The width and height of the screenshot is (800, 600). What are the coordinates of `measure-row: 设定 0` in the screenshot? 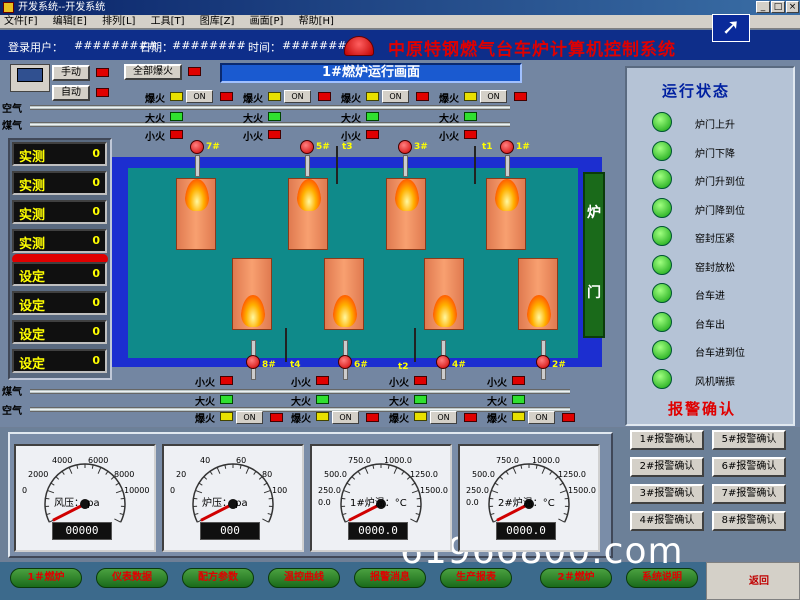 It's located at (59, 303).